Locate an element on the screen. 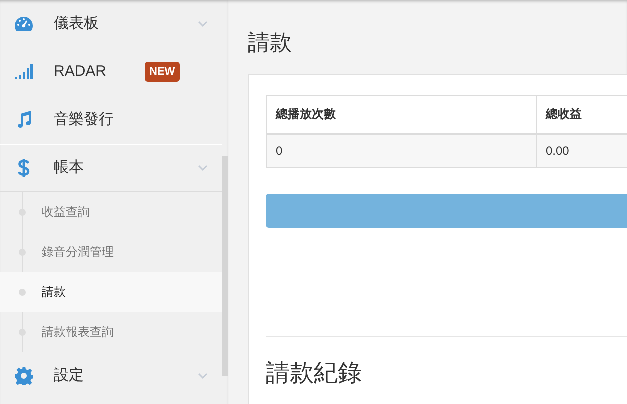 The width and height of the screenshot is (627, 404). sidebar-item: 音樂發行 is located at coordinates (111, 120).